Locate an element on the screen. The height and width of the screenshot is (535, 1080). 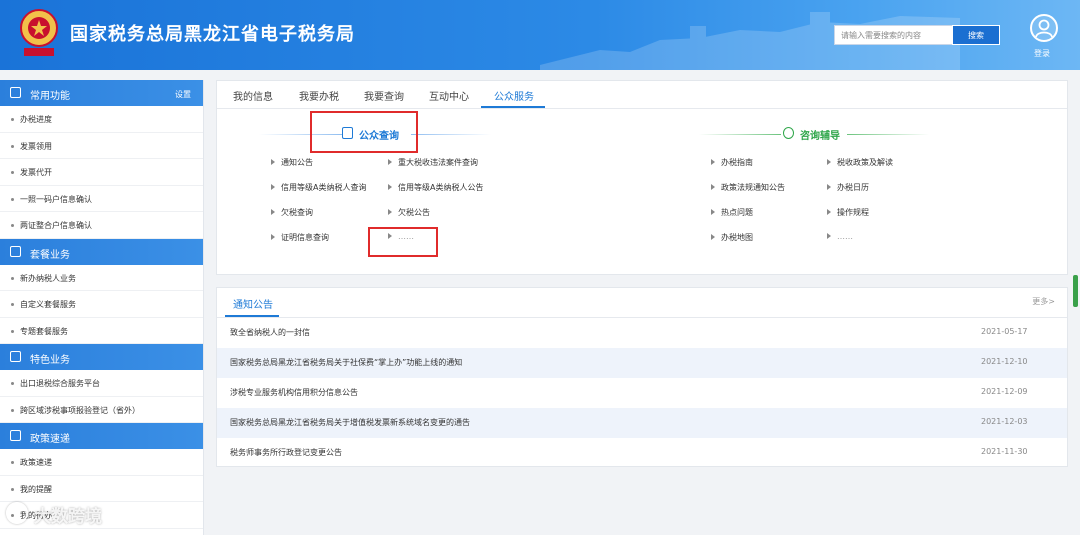
scroll-indicator is located at coordinates (1075, 291).